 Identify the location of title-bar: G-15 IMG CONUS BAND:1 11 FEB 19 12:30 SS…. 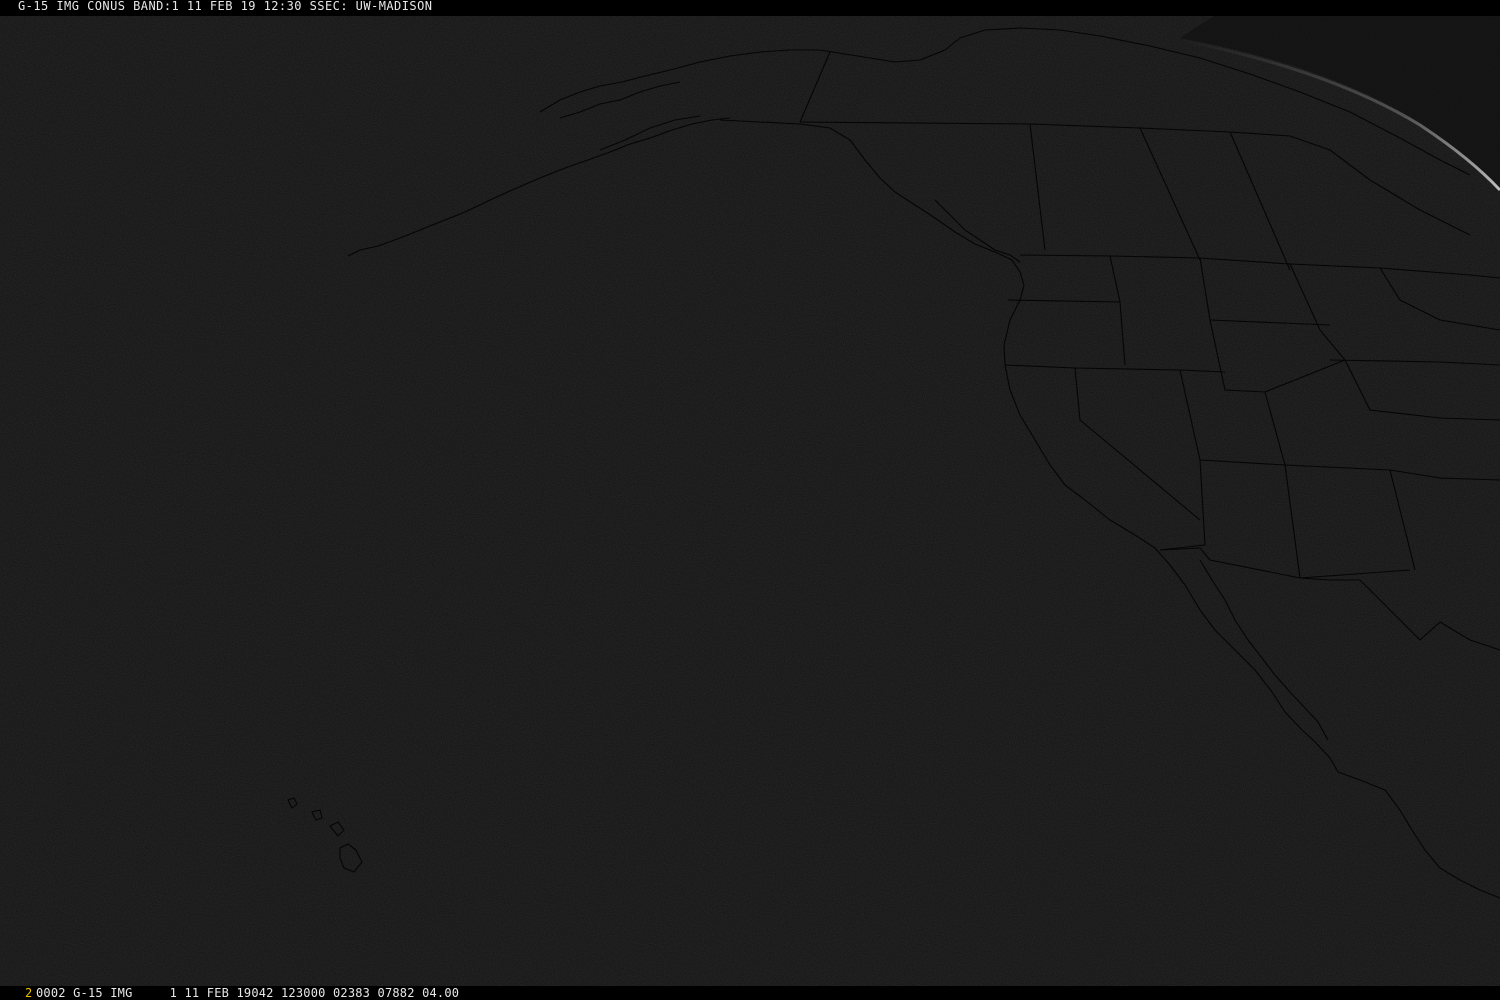
(750, 8).